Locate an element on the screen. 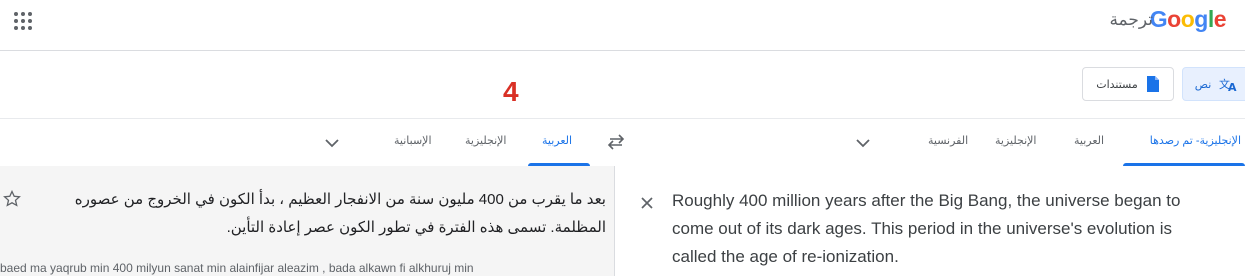 Image resolution: width=1245 pixels, height=276 pixels. document-icon is located at coordinates (1152, 84).